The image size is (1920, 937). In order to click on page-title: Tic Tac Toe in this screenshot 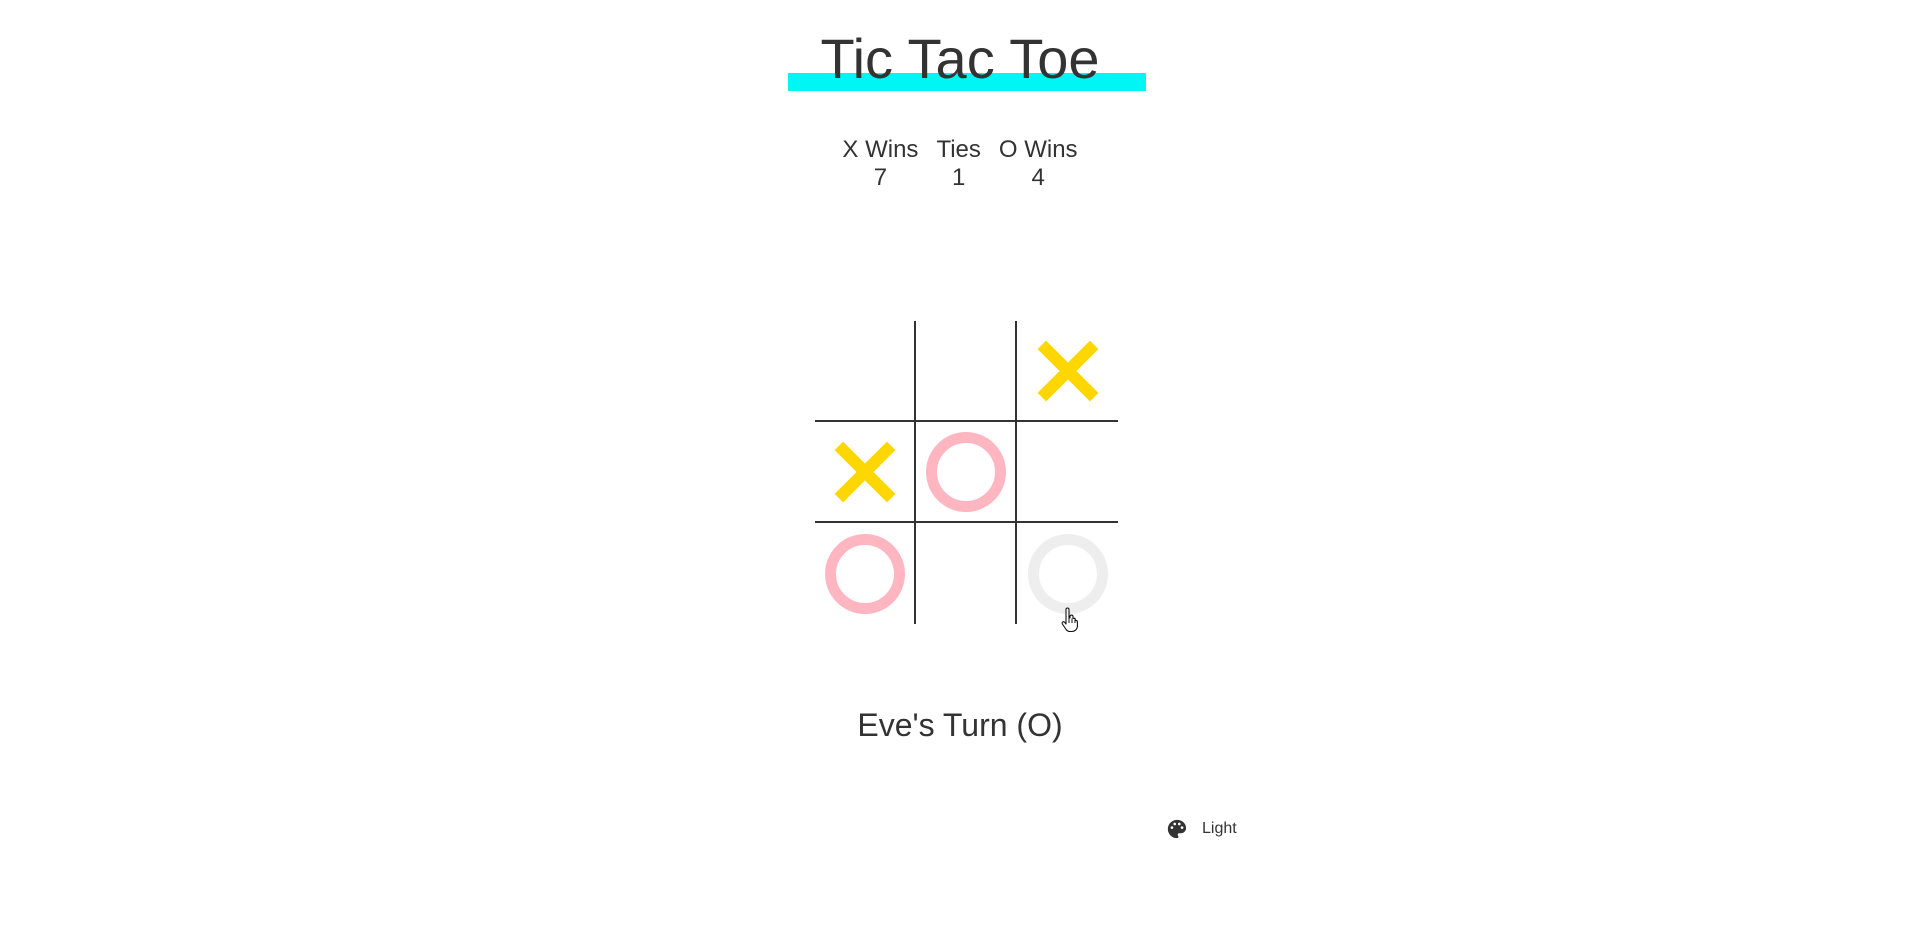, I will do `click(960, 58)`.